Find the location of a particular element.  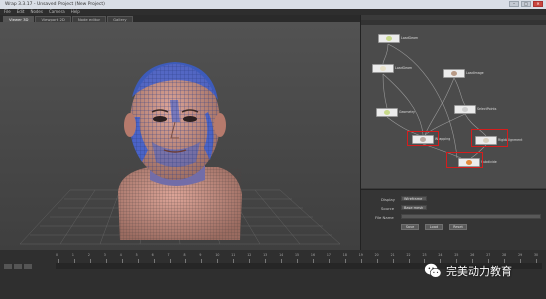

timeline-tick-label: 3 is located at coordinates (104, 255).